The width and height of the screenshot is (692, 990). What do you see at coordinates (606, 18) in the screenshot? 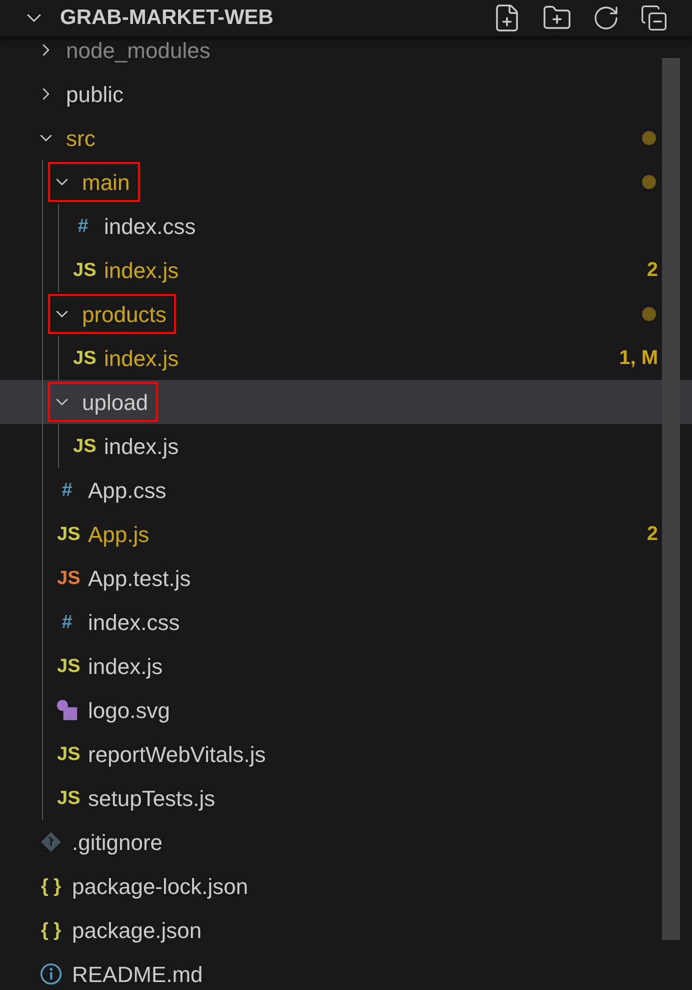
I see `refresh-icon` at bounding box center [606, 18].